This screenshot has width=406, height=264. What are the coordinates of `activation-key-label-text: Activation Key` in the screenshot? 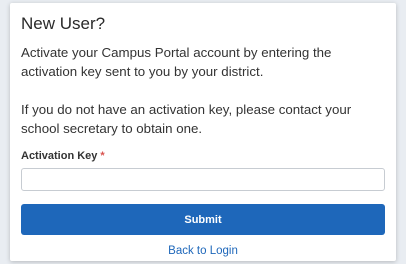 It's located at (59, 156).